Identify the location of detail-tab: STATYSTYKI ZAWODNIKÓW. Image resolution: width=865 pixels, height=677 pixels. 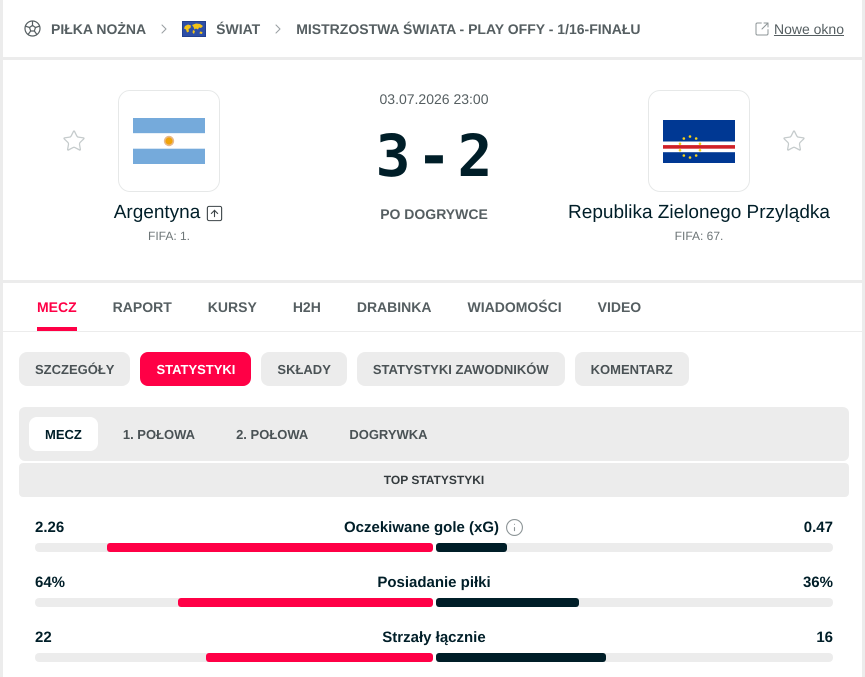
(460, 369).